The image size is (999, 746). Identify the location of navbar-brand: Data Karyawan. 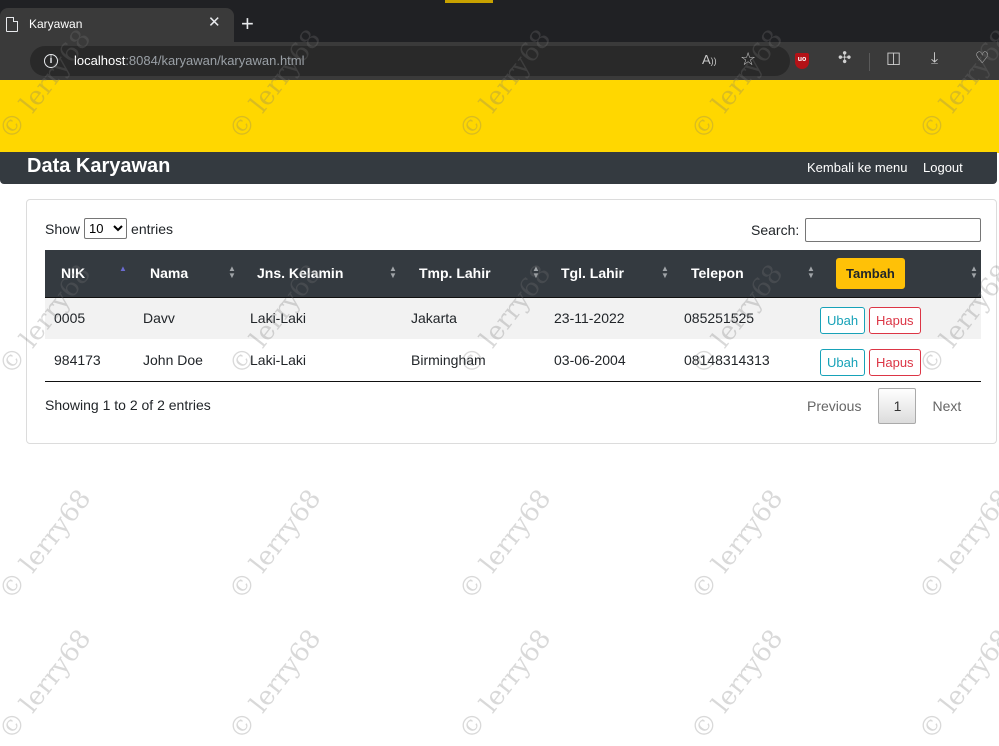
(98, 166).